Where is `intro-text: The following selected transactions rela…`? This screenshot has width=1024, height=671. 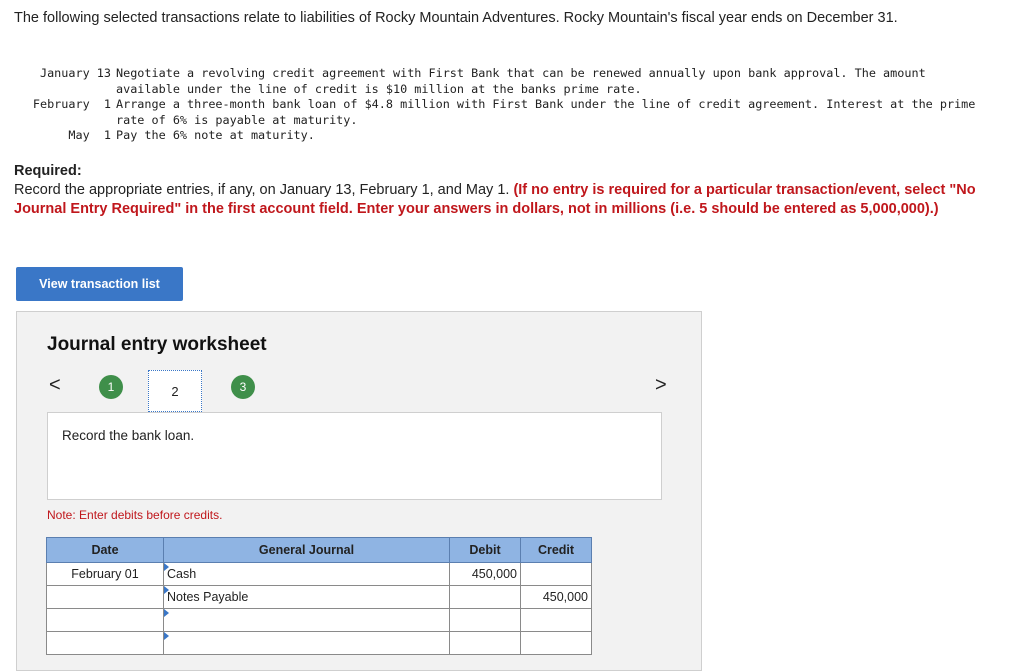 intro-text: The following selected transactions rela… is located at coordinates (456, 18).